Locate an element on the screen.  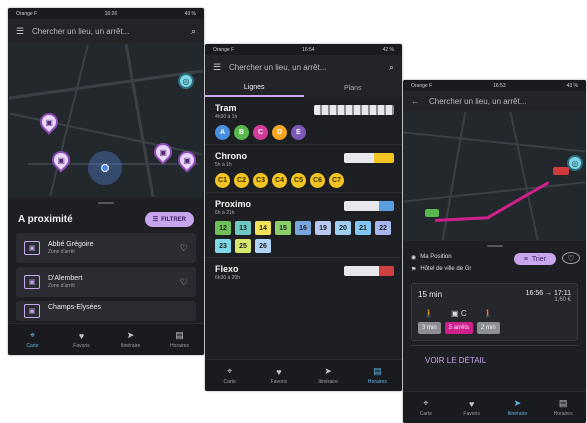
step-chip: 3 min is located at coordinates (429, 328).